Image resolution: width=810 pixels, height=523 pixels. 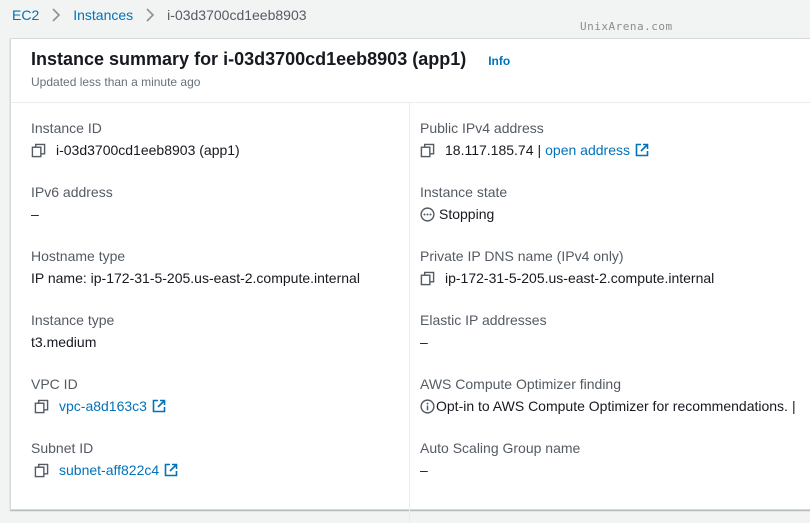 What do you see at coordinates (103, 15) in the screenshot?
I see `breadcrumb-instances-link: Instances` at bounding box center [103, 15].